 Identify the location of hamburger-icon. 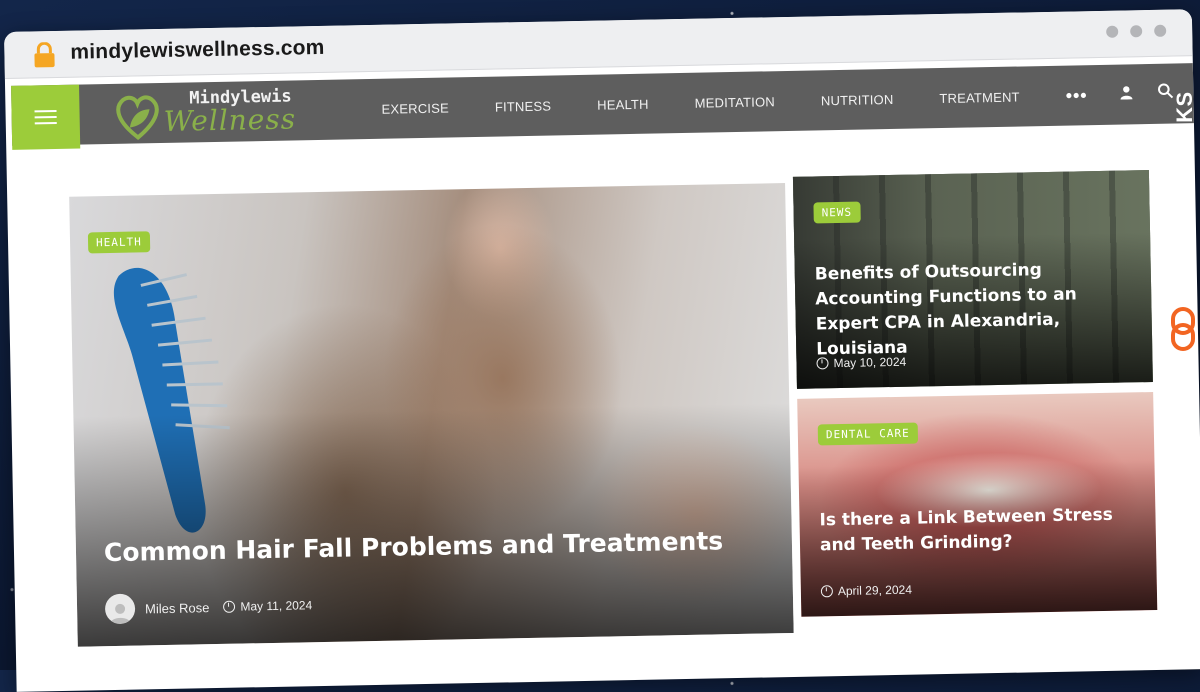
(45, 117).